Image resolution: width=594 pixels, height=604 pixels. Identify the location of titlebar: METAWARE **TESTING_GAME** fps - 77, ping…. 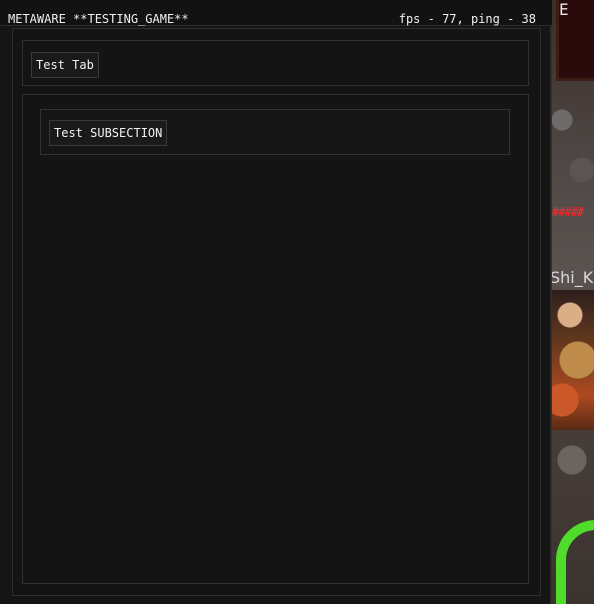
(276, 13).